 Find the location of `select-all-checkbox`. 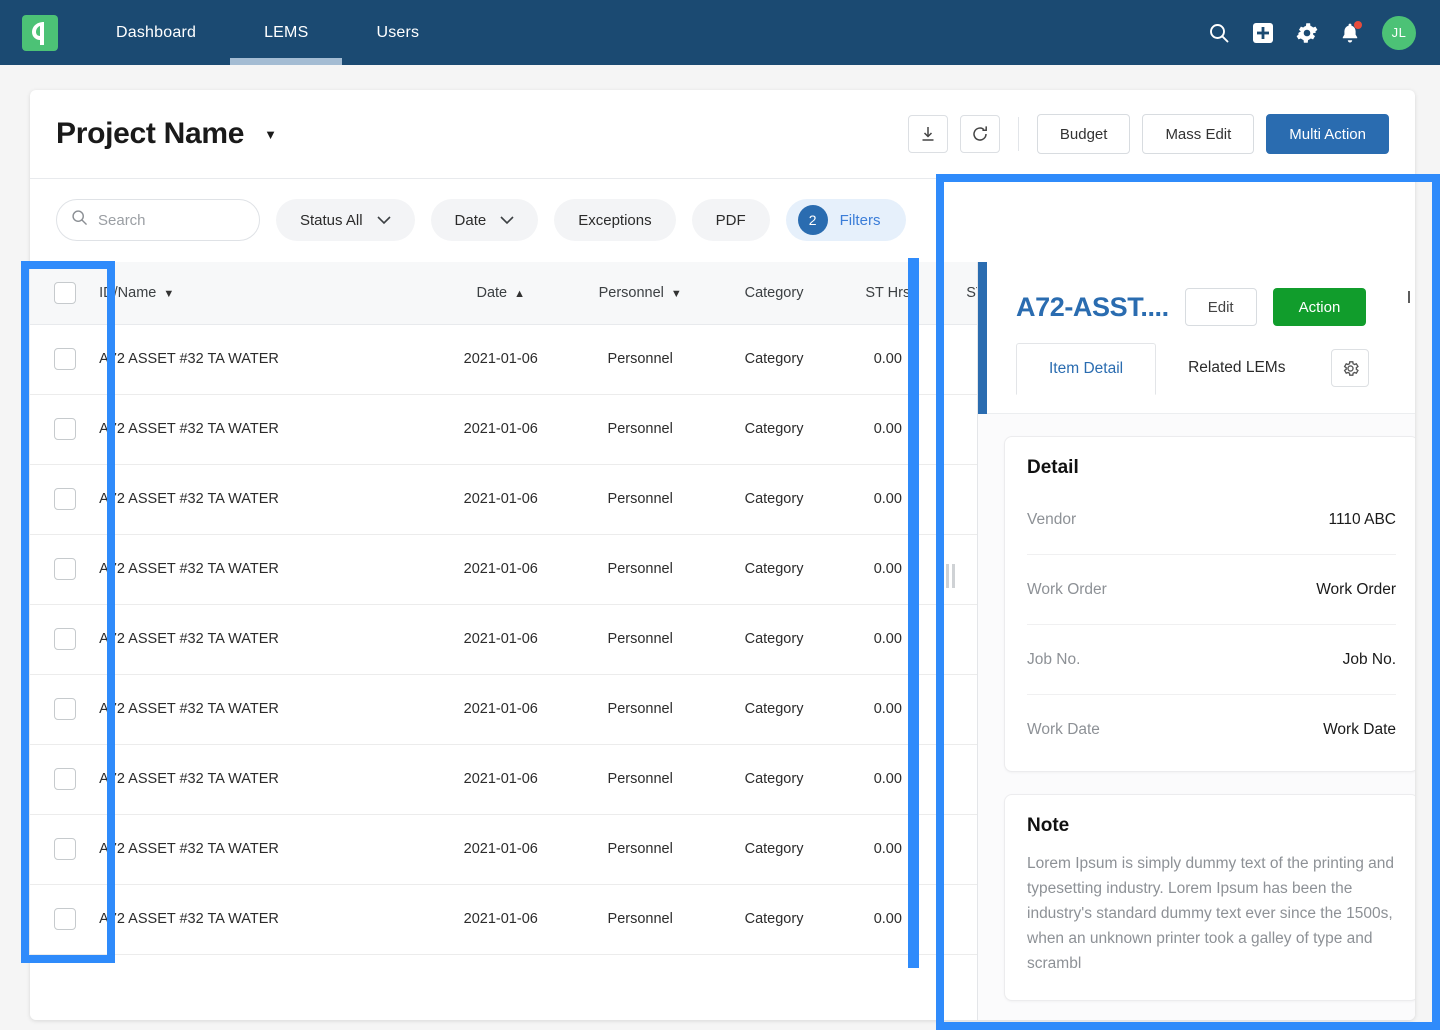

select-all-checkbox is located at coordinates (64, 292).